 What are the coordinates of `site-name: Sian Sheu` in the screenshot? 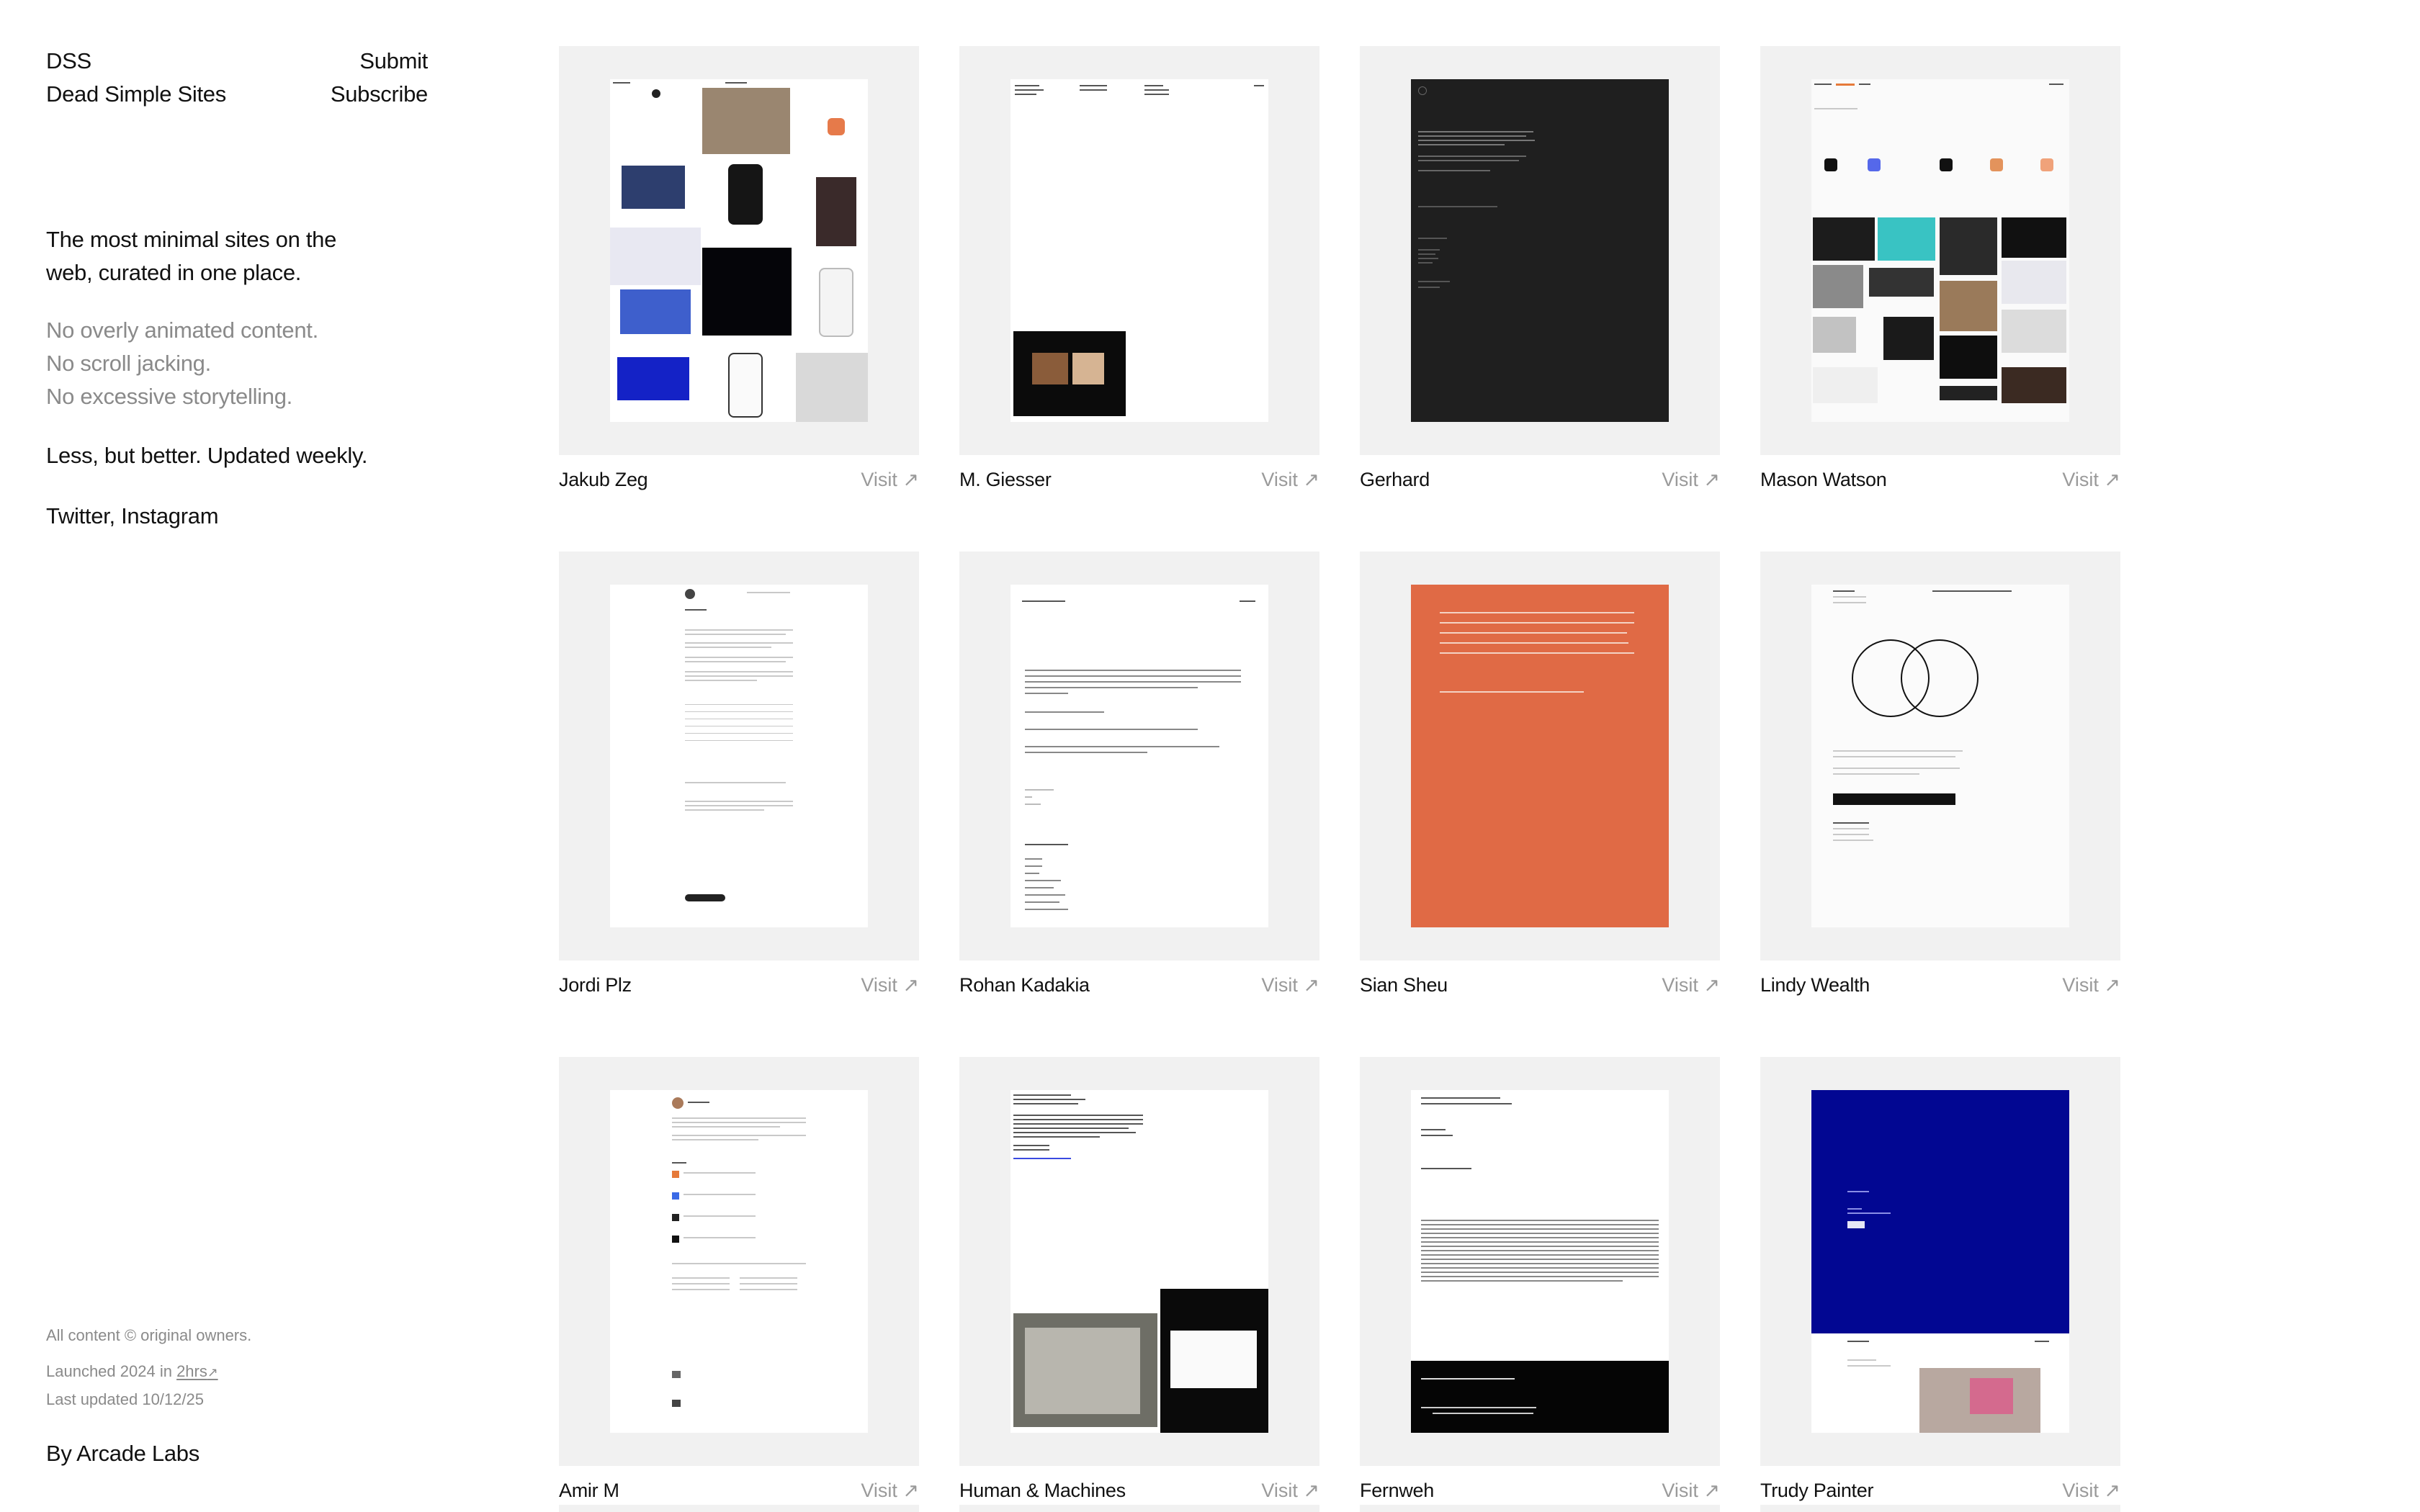 It's located at (1404, 984).